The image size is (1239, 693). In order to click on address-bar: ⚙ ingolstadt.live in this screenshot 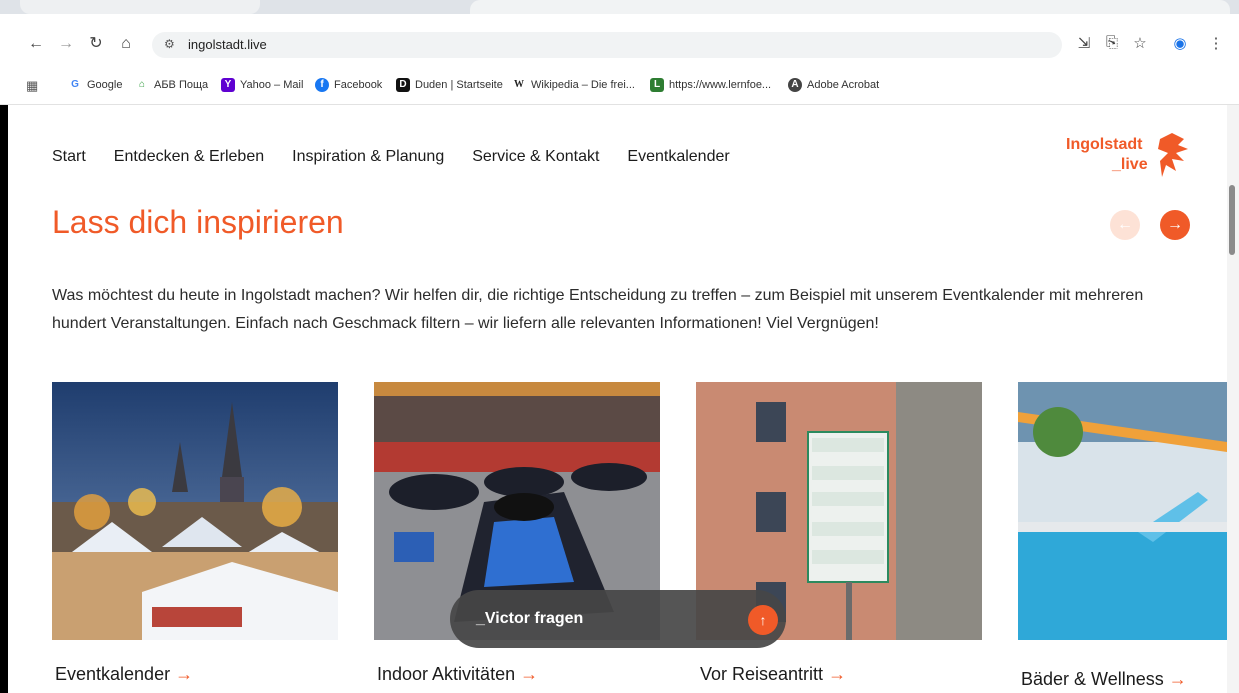, I will do `click(607, 45)`.